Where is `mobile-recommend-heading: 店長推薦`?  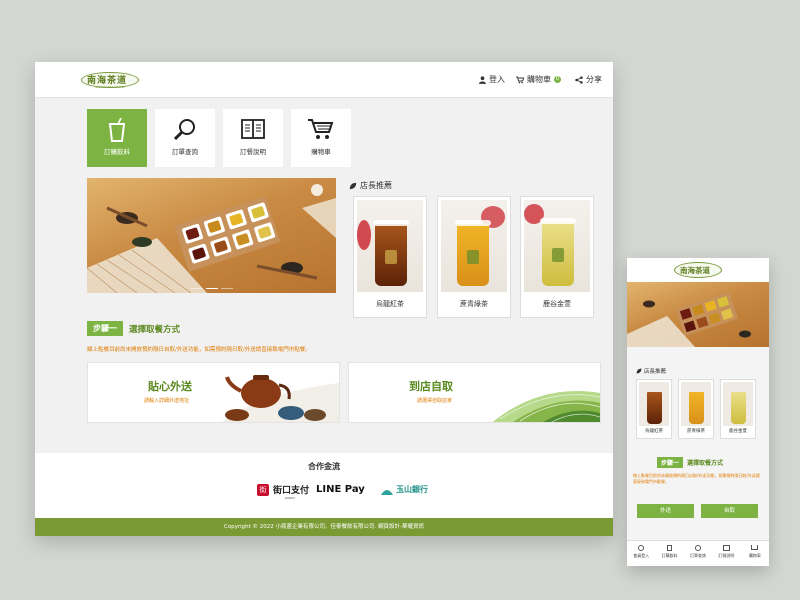 mobile-recommend-heading: 店長推薦 is located at coordinates (651, 371).